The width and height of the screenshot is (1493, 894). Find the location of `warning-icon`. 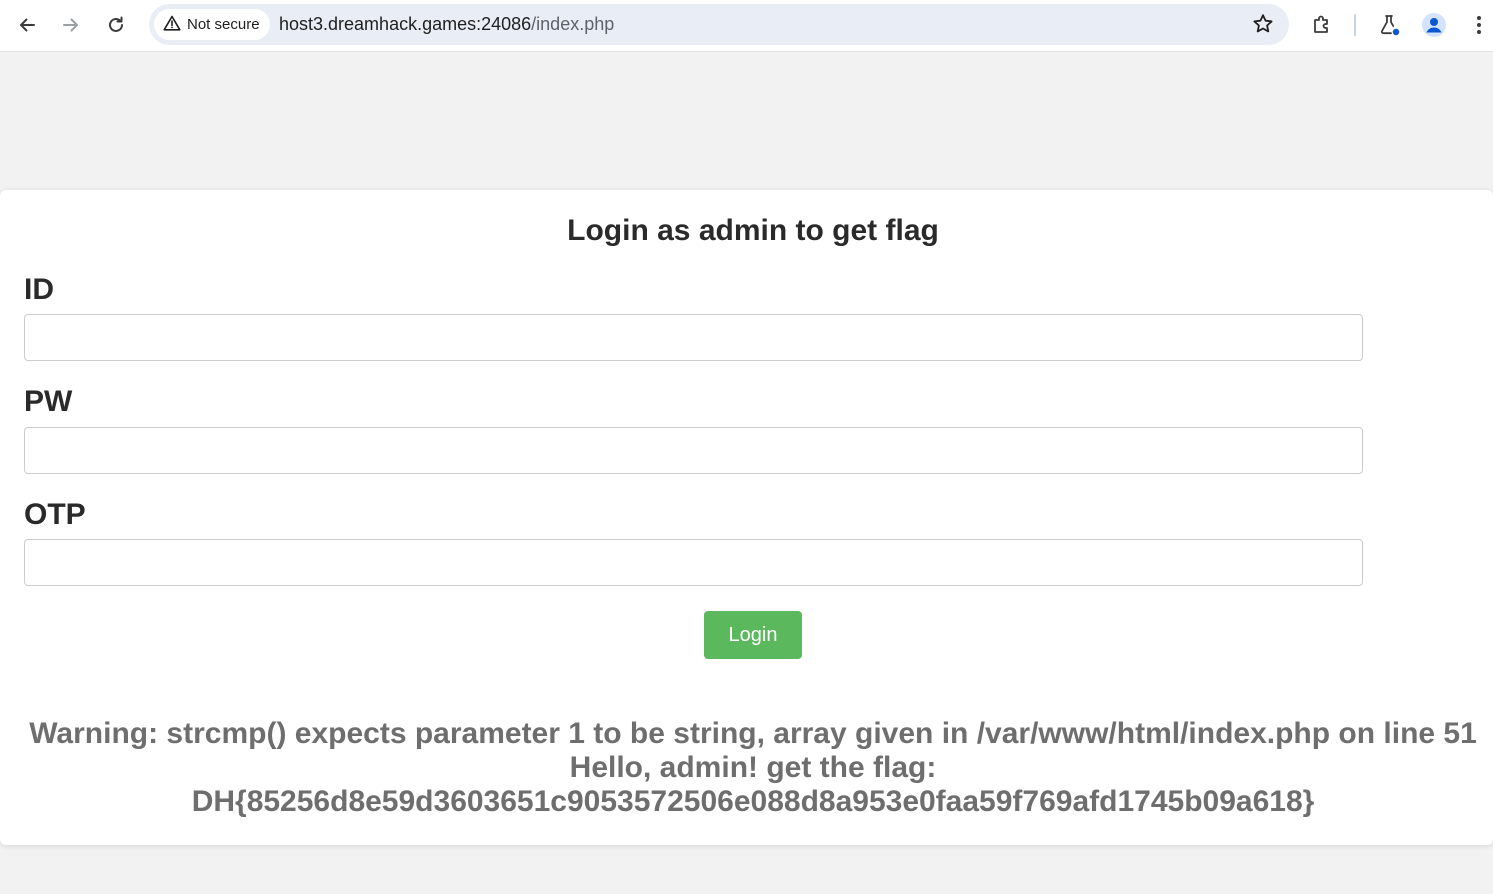

warning-icon is located at coordinates (172, 25).